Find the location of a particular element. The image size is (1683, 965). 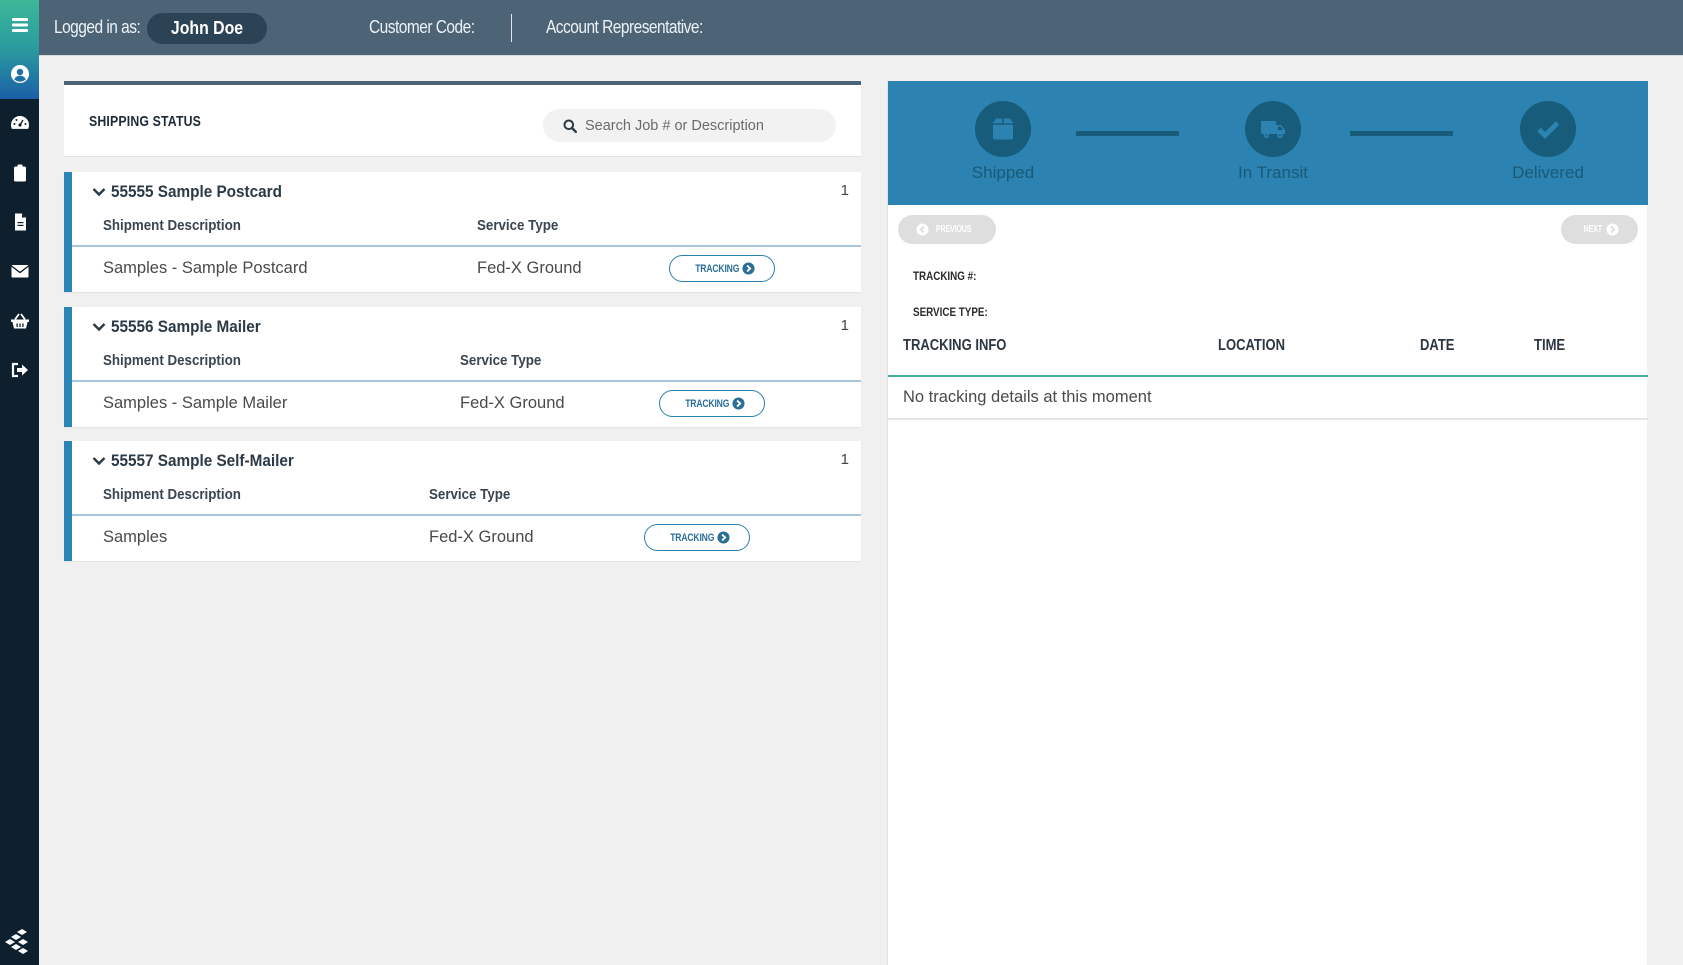

sidebar-item-profile is located at coordinates (19, 74).